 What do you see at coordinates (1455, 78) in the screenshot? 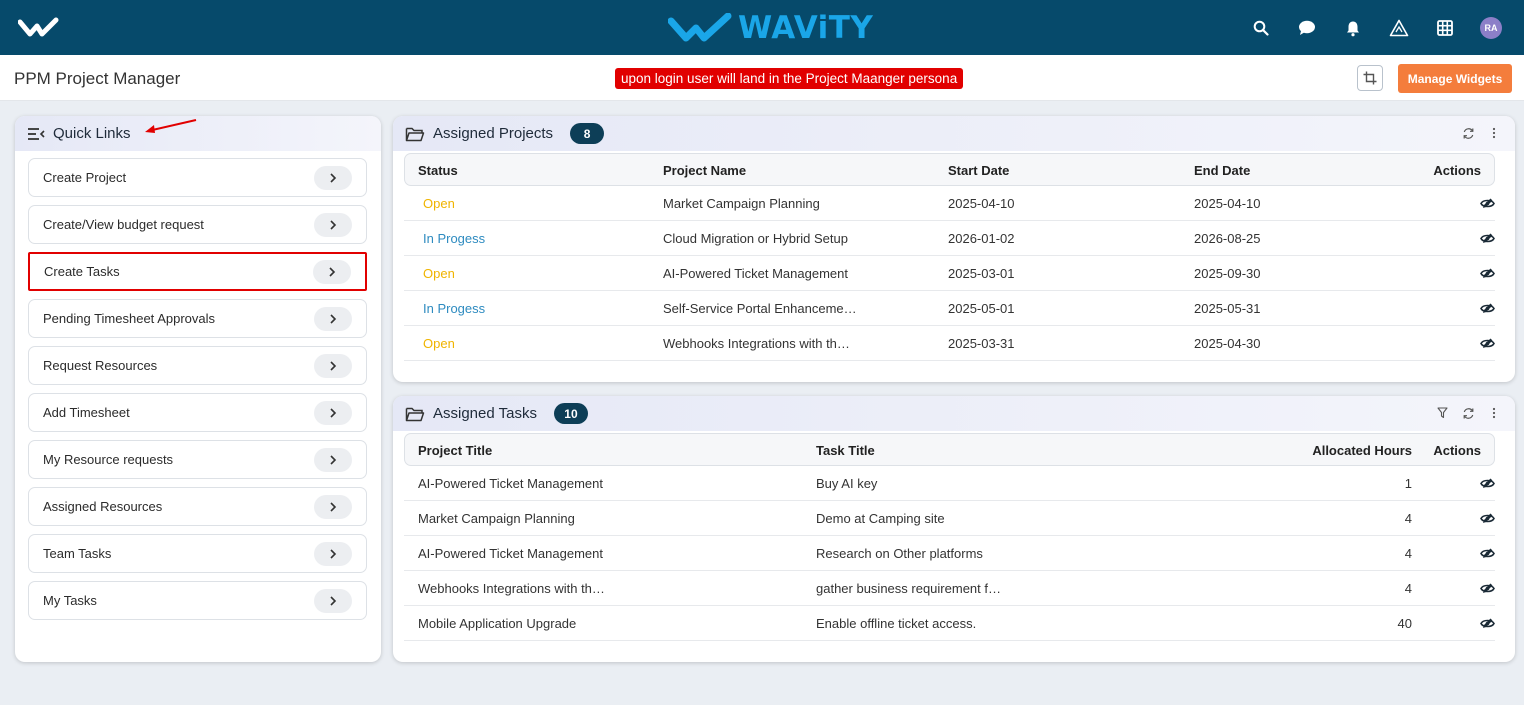
I see `manage-widgets-button: Manage Widgets` at bounding box center [1455, 78].